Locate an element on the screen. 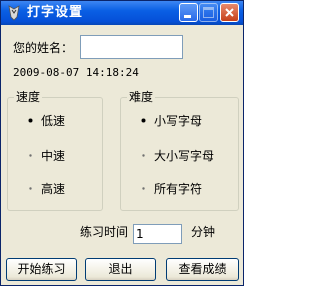 The width and height of the screenshot is (320, 286). practice-time-label: 练习时间 is located at coordinates (104, 232).